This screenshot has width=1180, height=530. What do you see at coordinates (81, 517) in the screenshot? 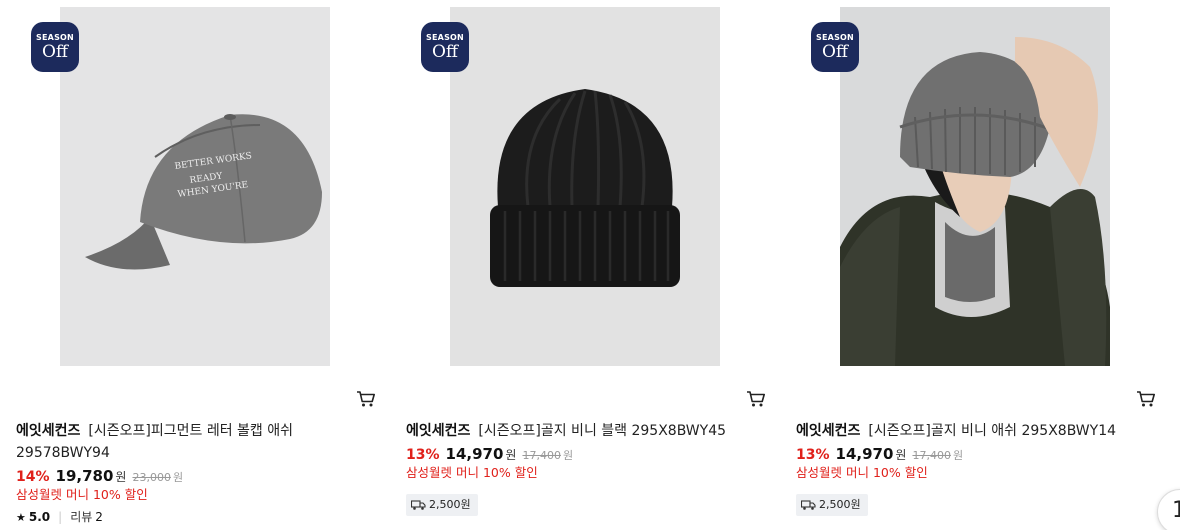
I see `review-label: 리뷰` at bounding box center [81, 517].